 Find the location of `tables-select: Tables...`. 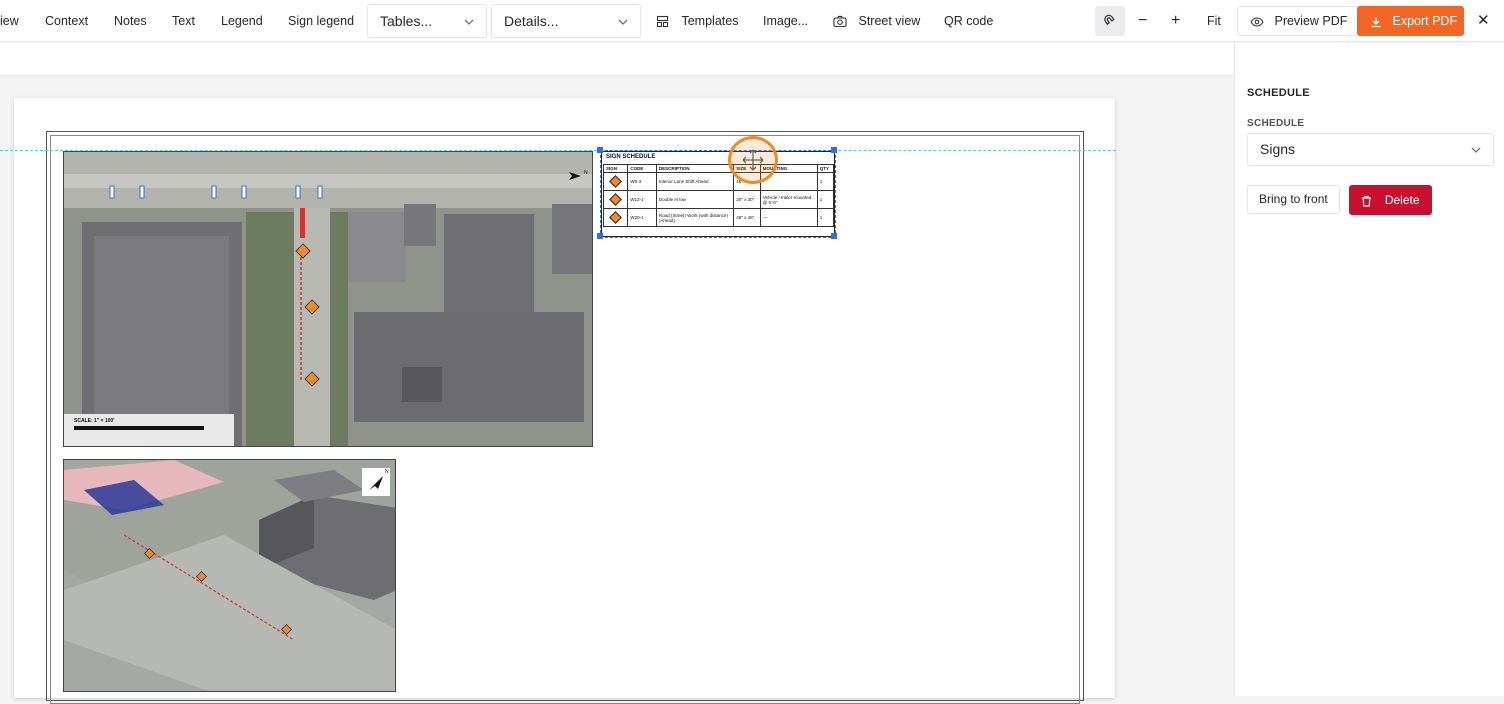

tables-select: Tables... is located at coordinates (427, 21).